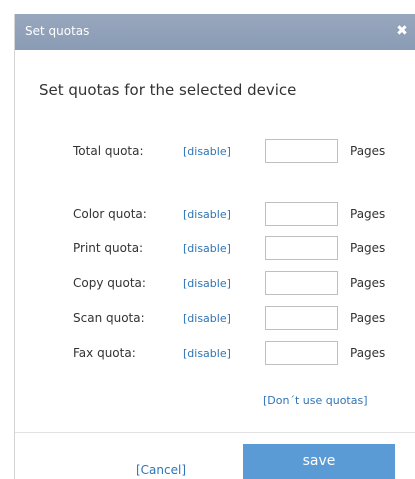 This screenshot has width=415, height=479. I want to click on quota-row-scan: Scan quota: [disable] Pages, so click(215, 319).